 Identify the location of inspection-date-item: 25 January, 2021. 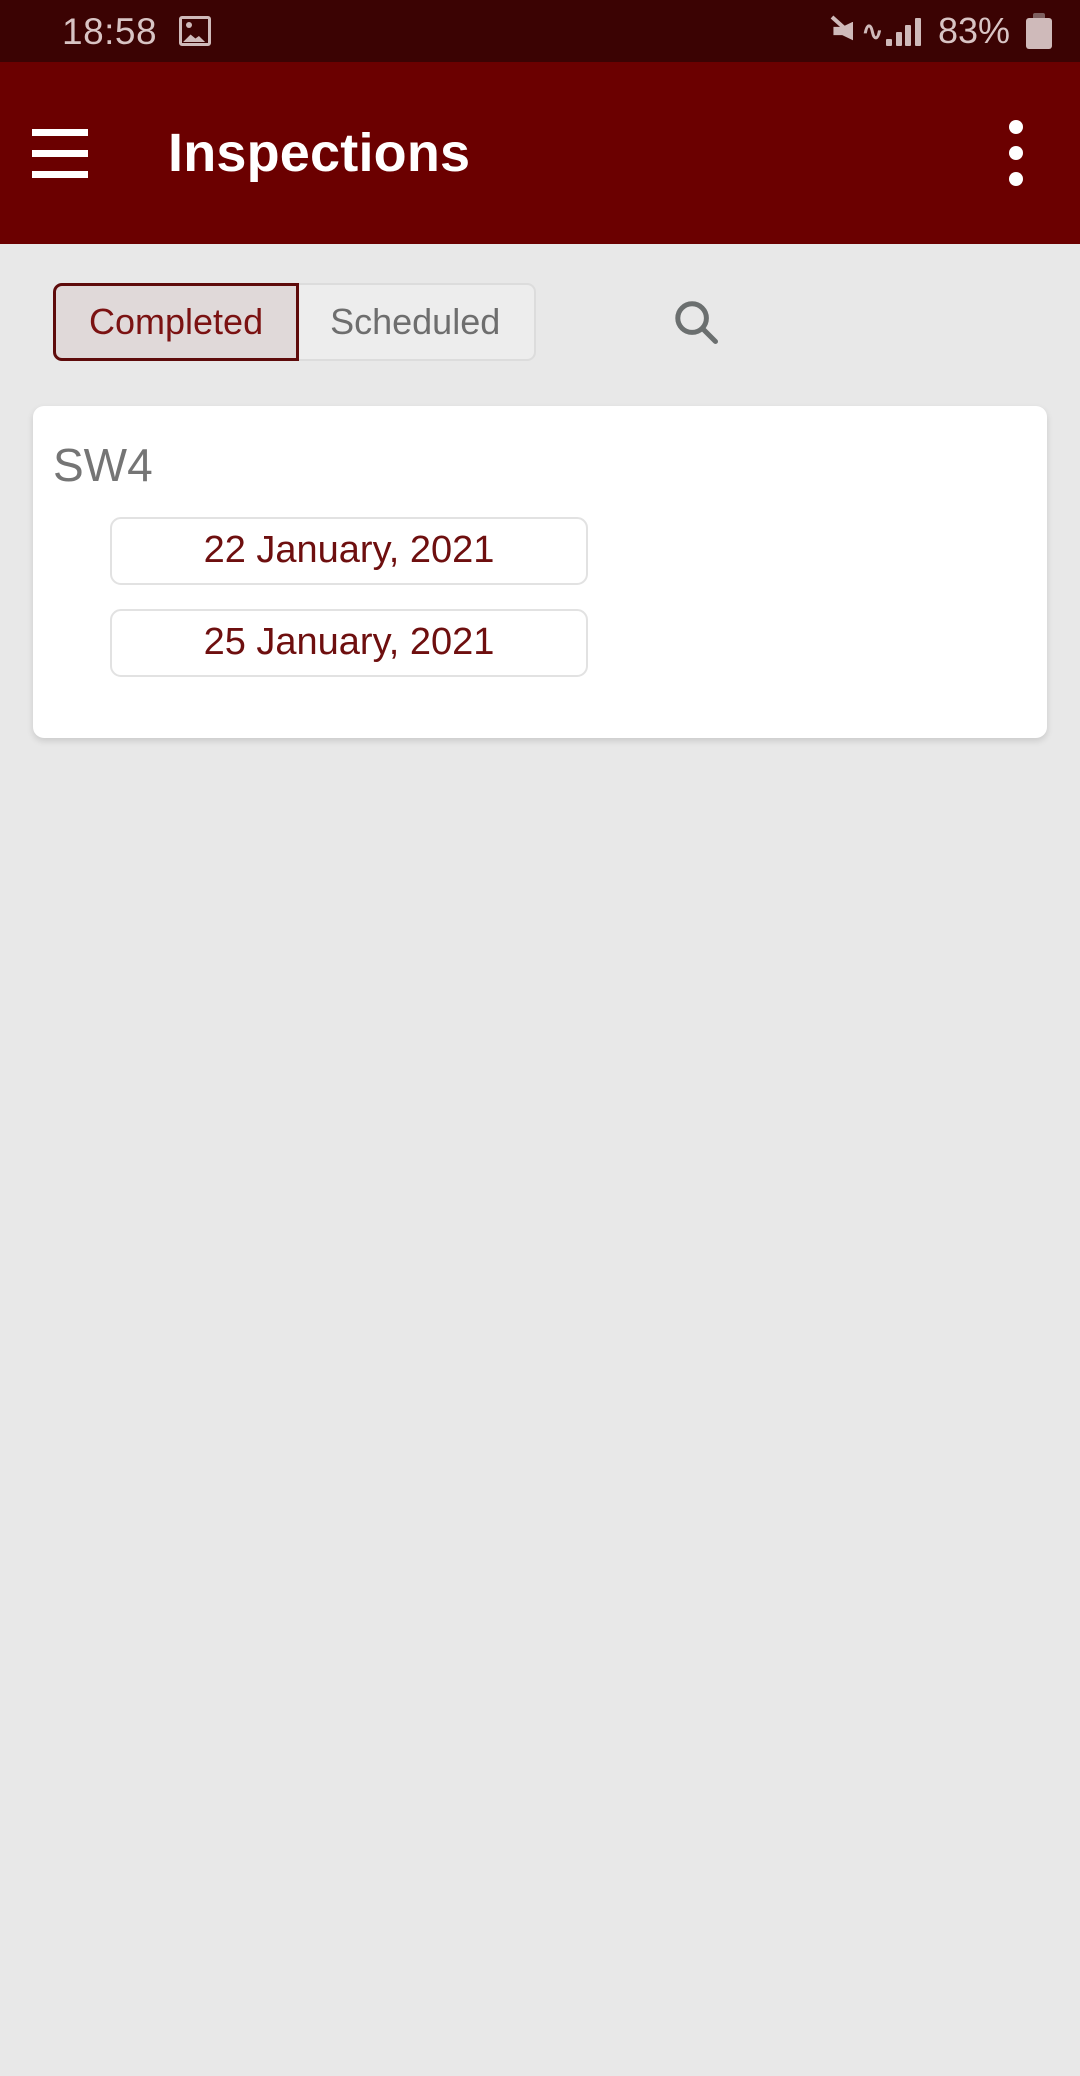
(349, 642).